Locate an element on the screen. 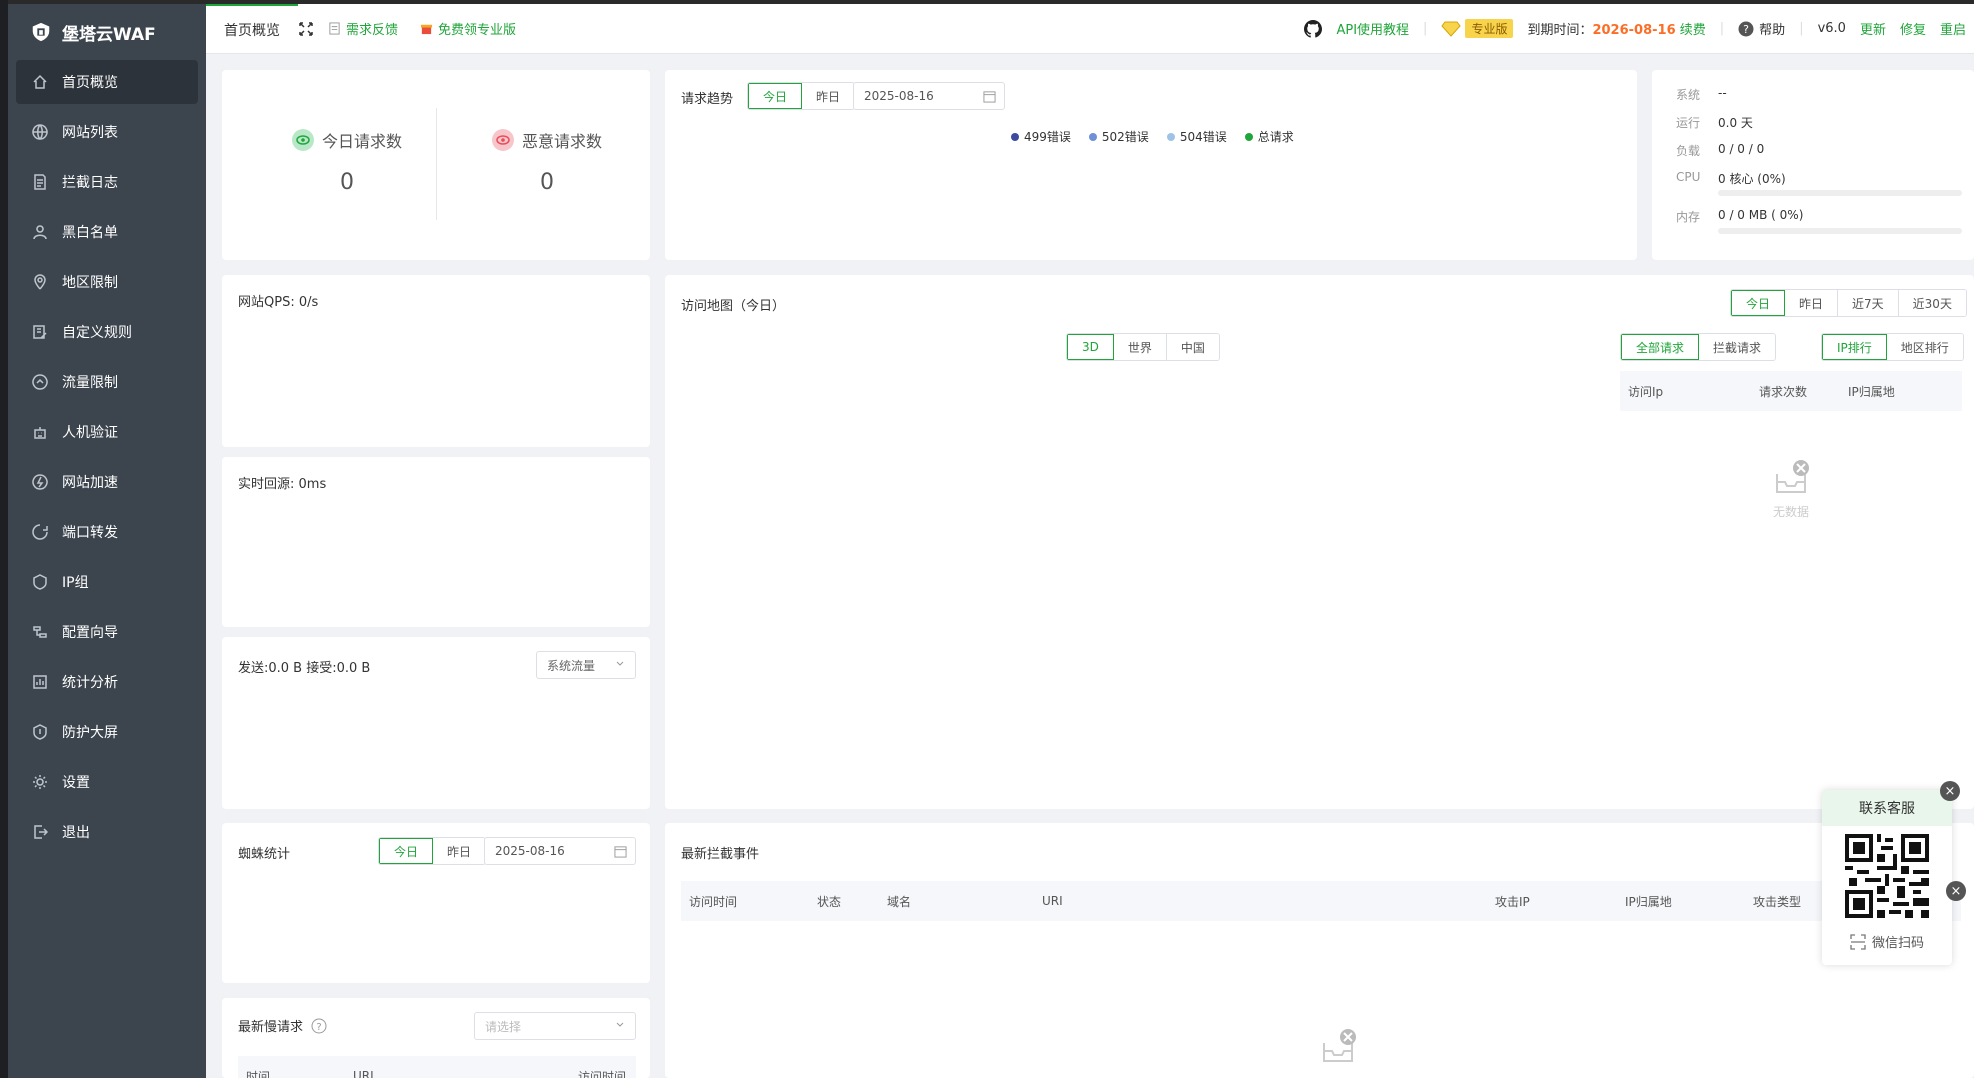 The image size is (1974, 1078). help-label: 帮助 is located at coordinates (1772, 30).